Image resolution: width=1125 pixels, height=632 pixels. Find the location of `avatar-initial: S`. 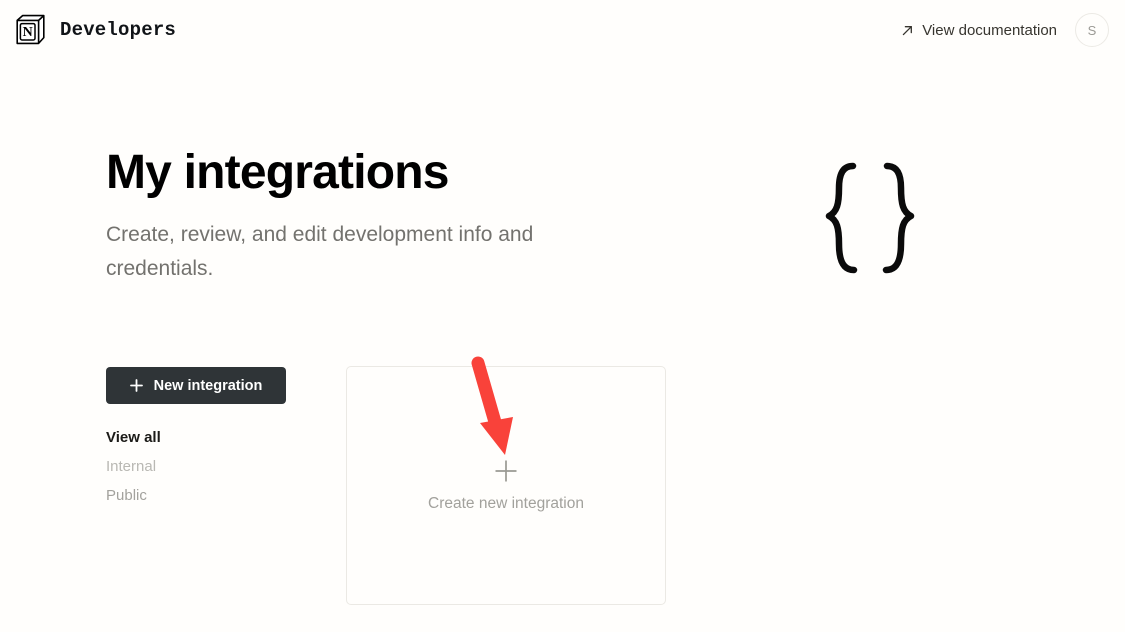

avatar-initial: S is located at coordinates (1092, 30).